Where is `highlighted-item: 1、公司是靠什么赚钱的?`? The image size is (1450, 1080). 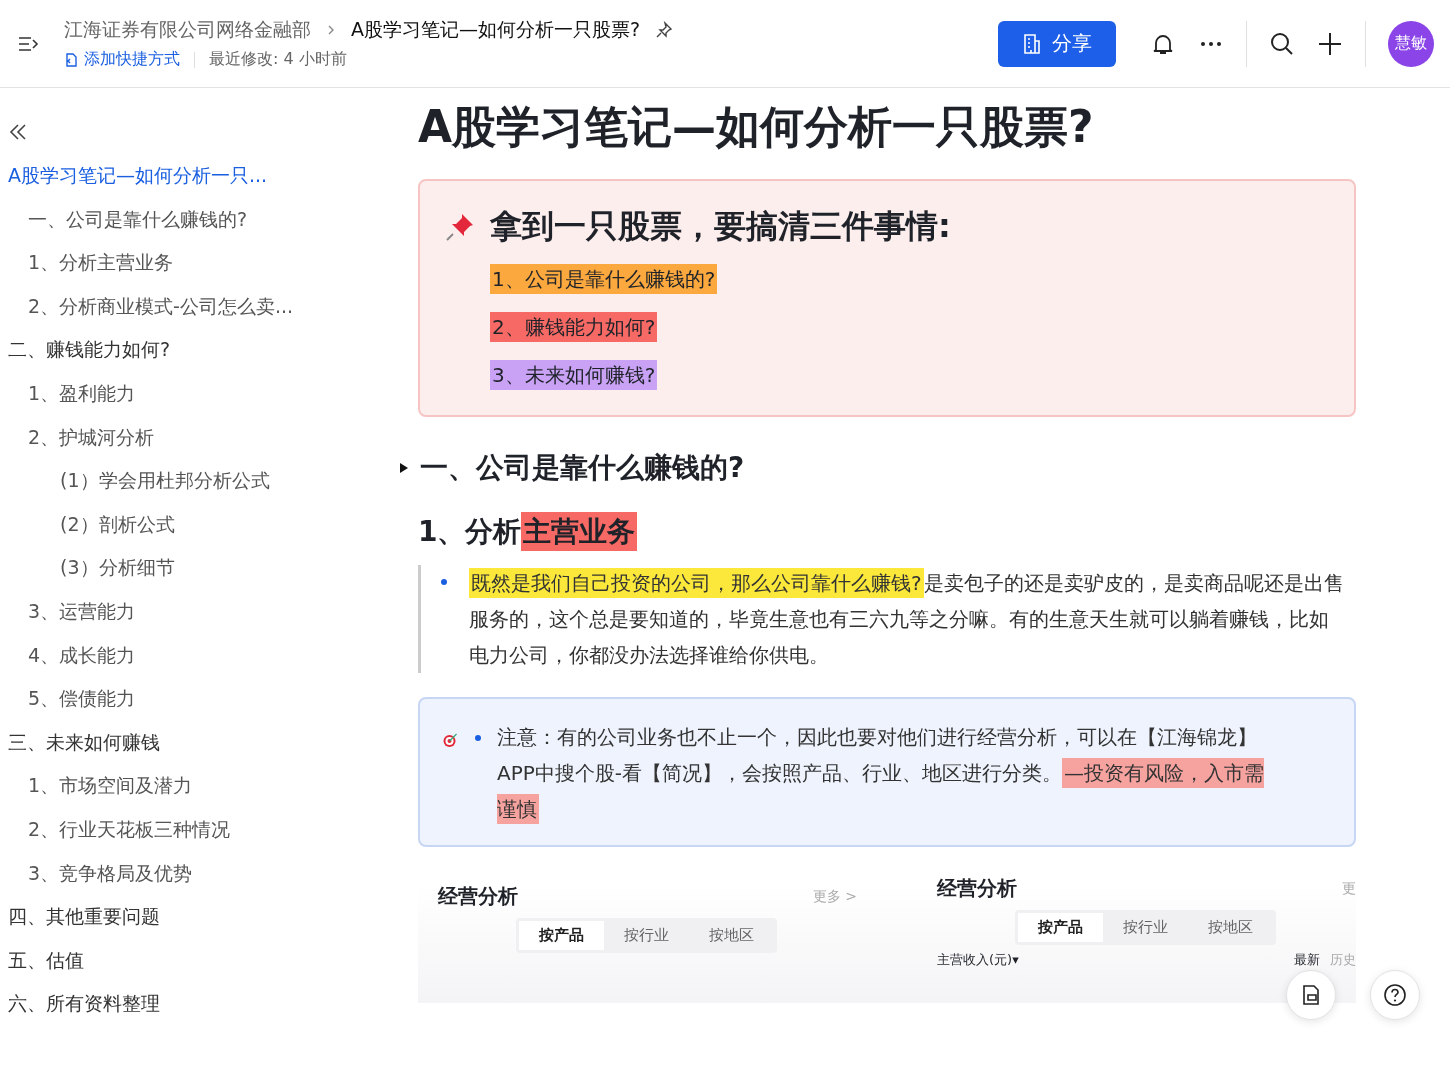
highlighted-item: 1、公司是靠什么赚钱的? is located at coordinates (604, 279).